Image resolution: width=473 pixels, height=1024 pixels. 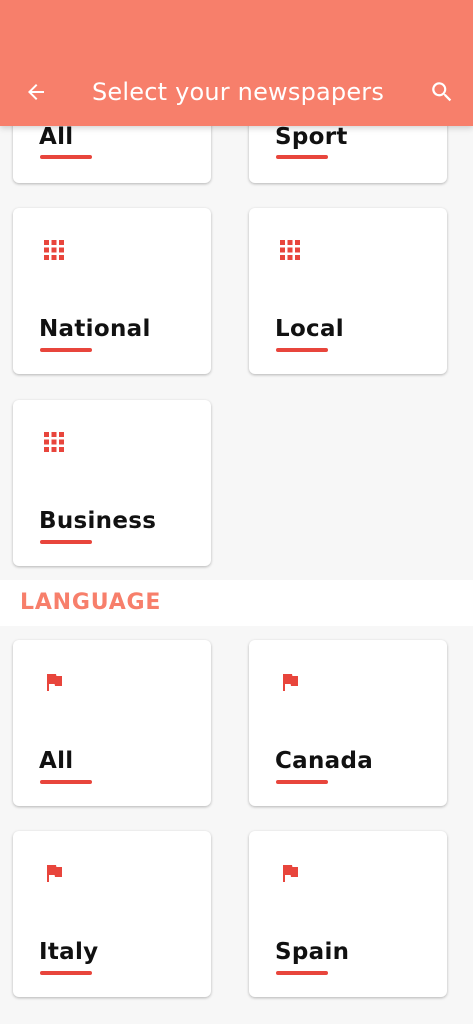 I want to click on card-label: Canada, so click(x=324, y=761).